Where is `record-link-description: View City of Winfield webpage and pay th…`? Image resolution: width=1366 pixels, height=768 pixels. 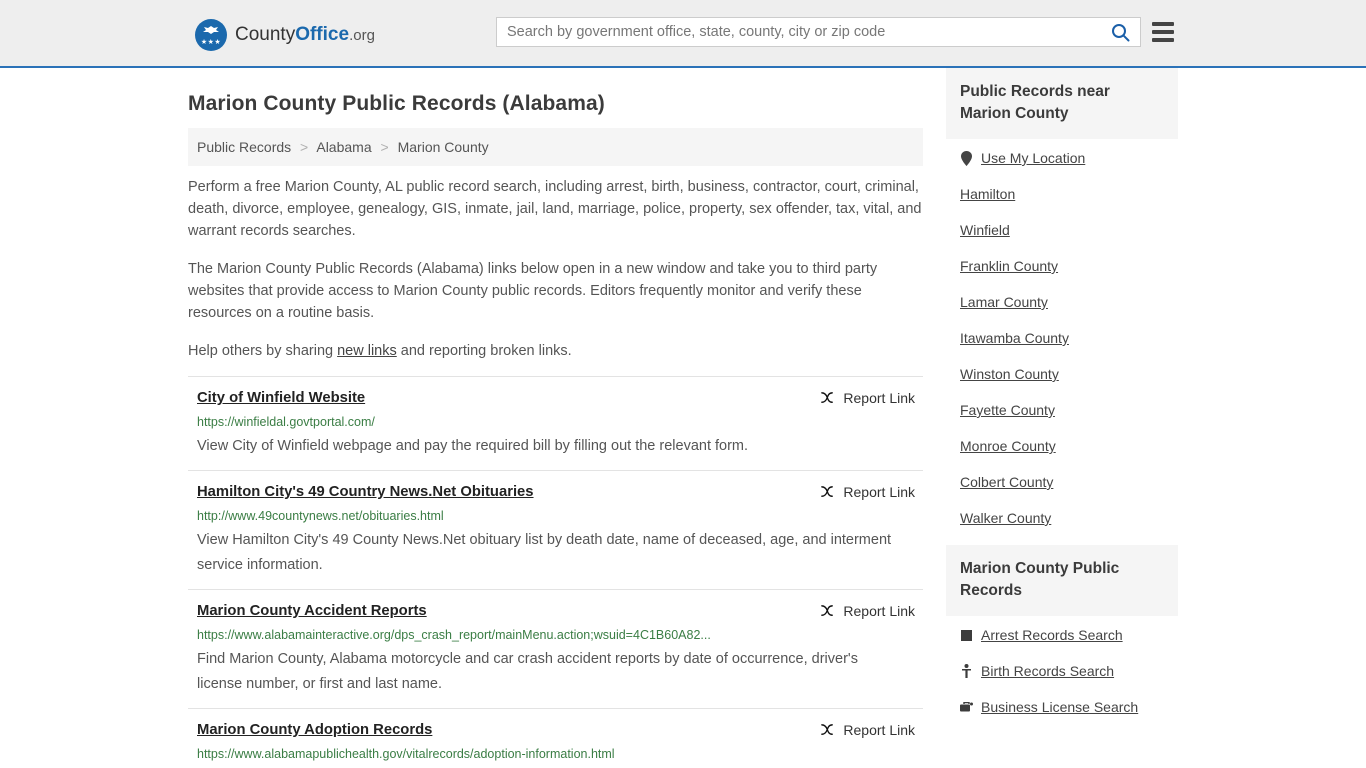
record-link-description: View City of Winfield webpage and pay th… is located at coordinates (473, 446).